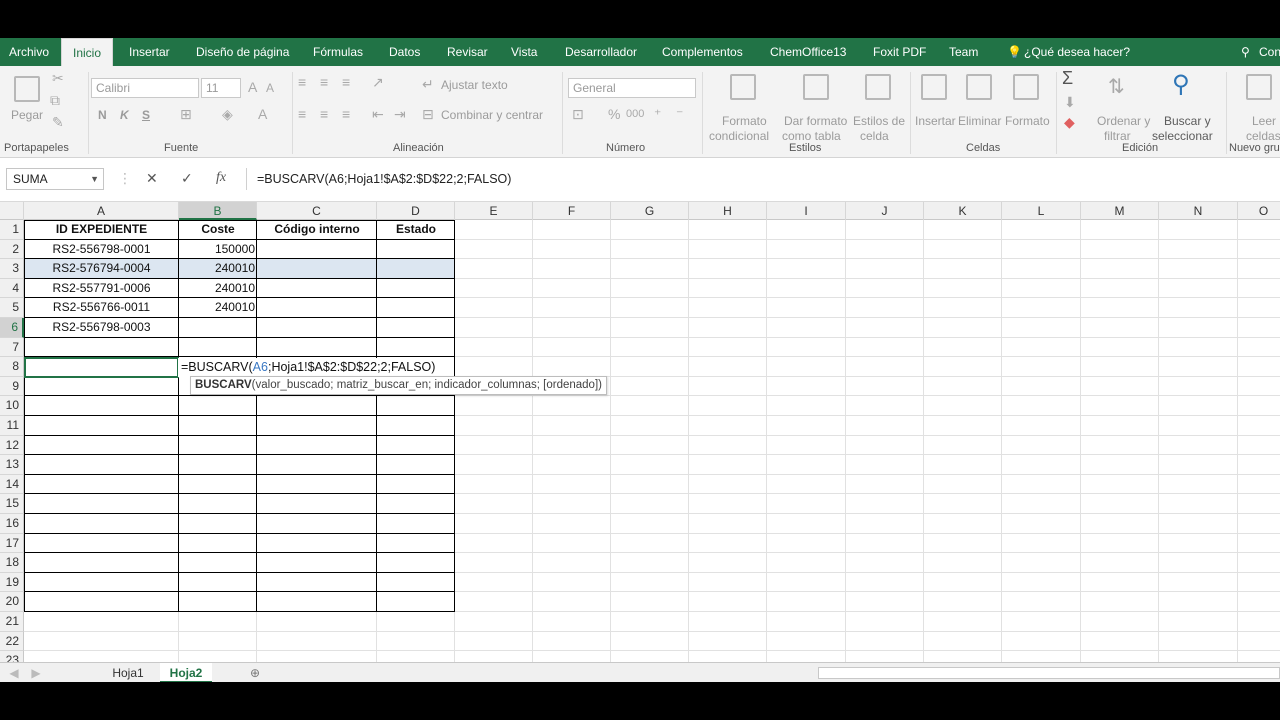 This screenshot has height=720, width=1280. Describe the element at coordinates (12, 524) in the screenshot. I see `row-header-16: 16` at that location.